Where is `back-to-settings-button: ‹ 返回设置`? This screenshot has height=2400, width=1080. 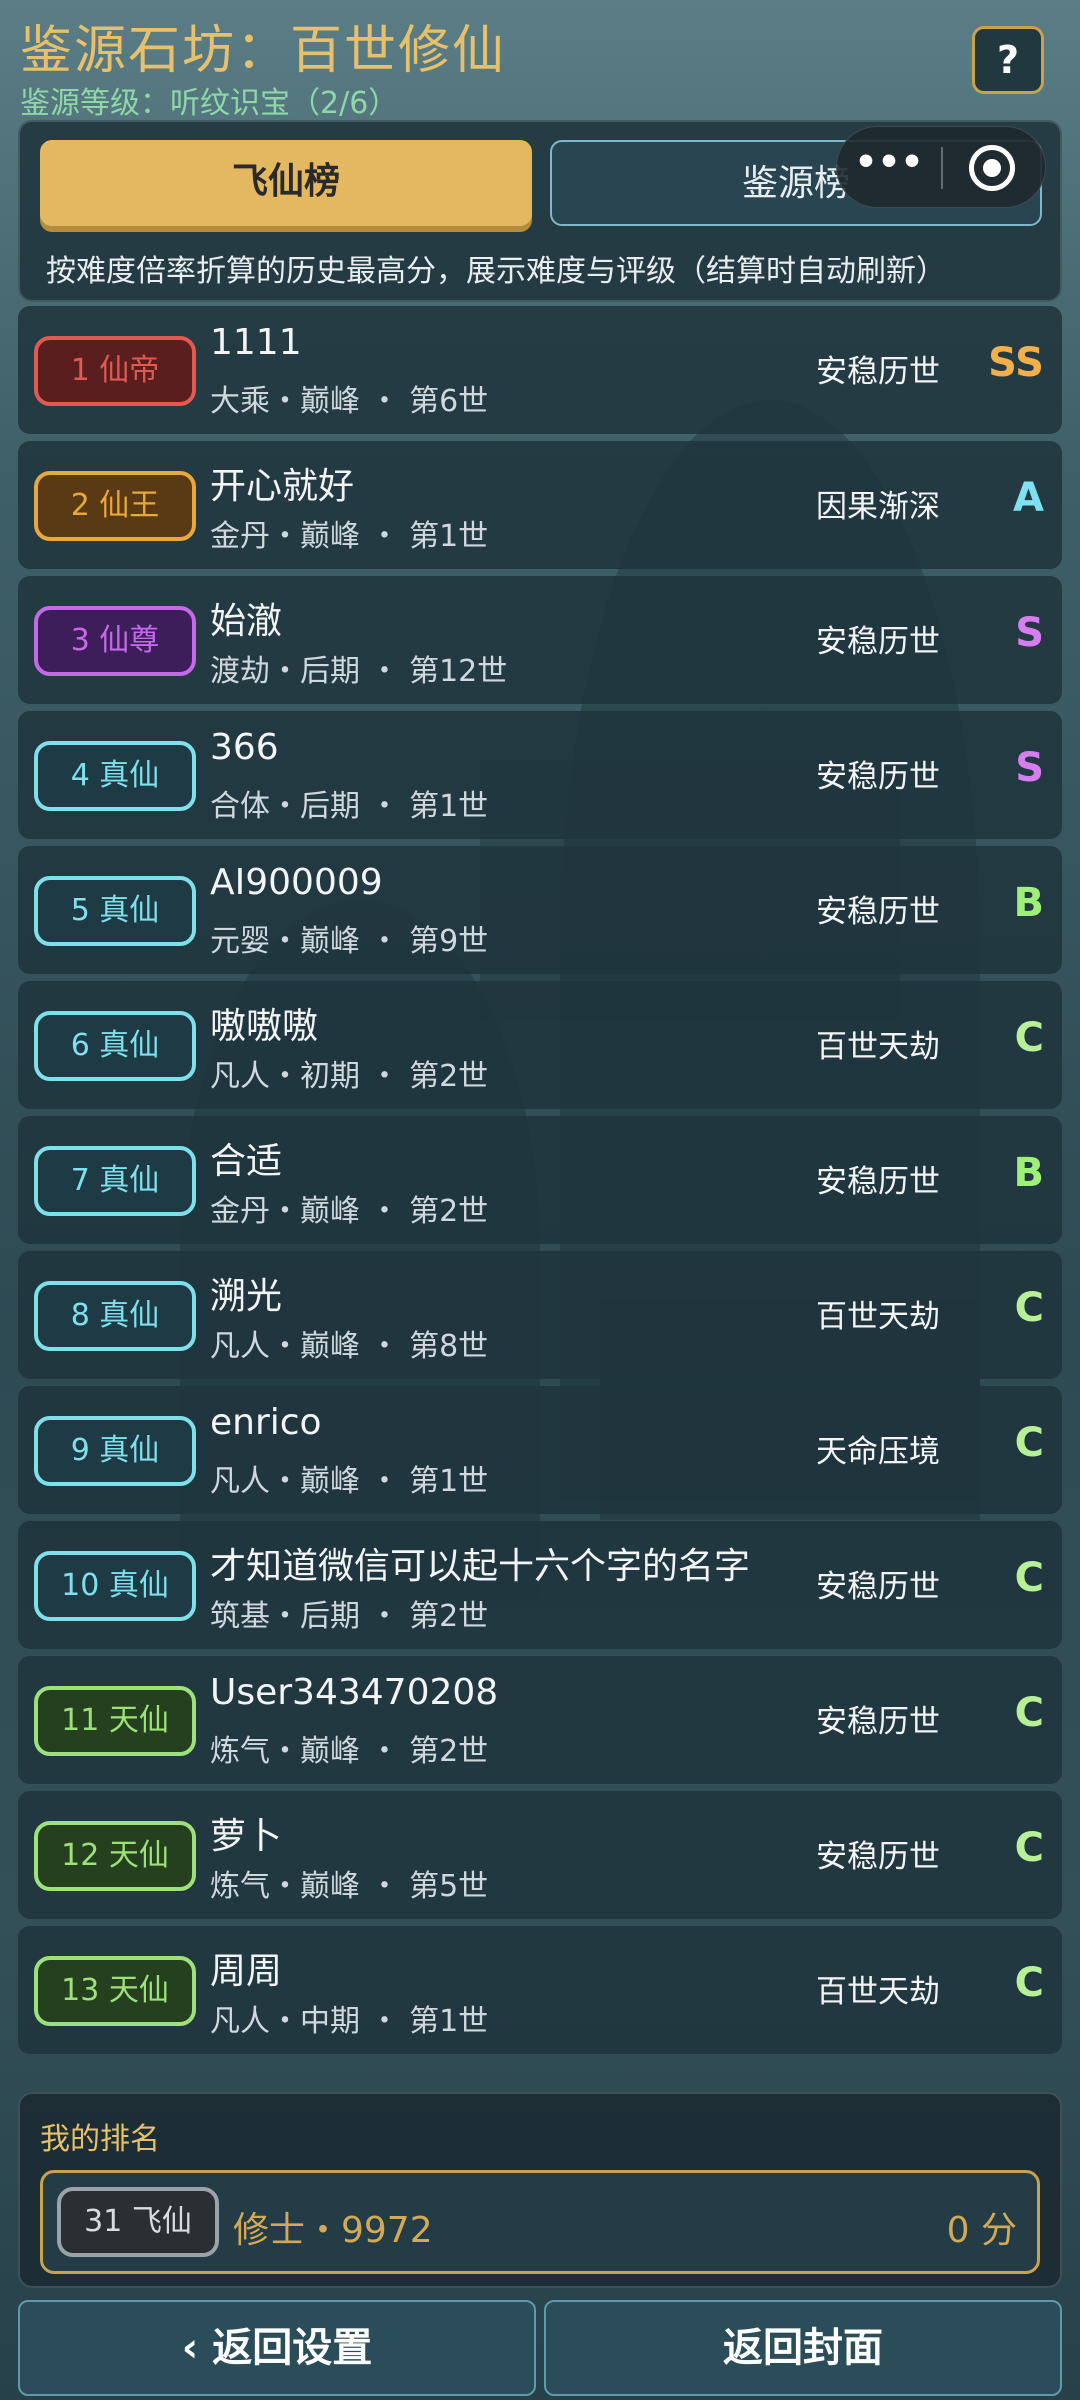 back-to-settings-button: ‹ 返回设置 is located at coordinates (277, 2348).